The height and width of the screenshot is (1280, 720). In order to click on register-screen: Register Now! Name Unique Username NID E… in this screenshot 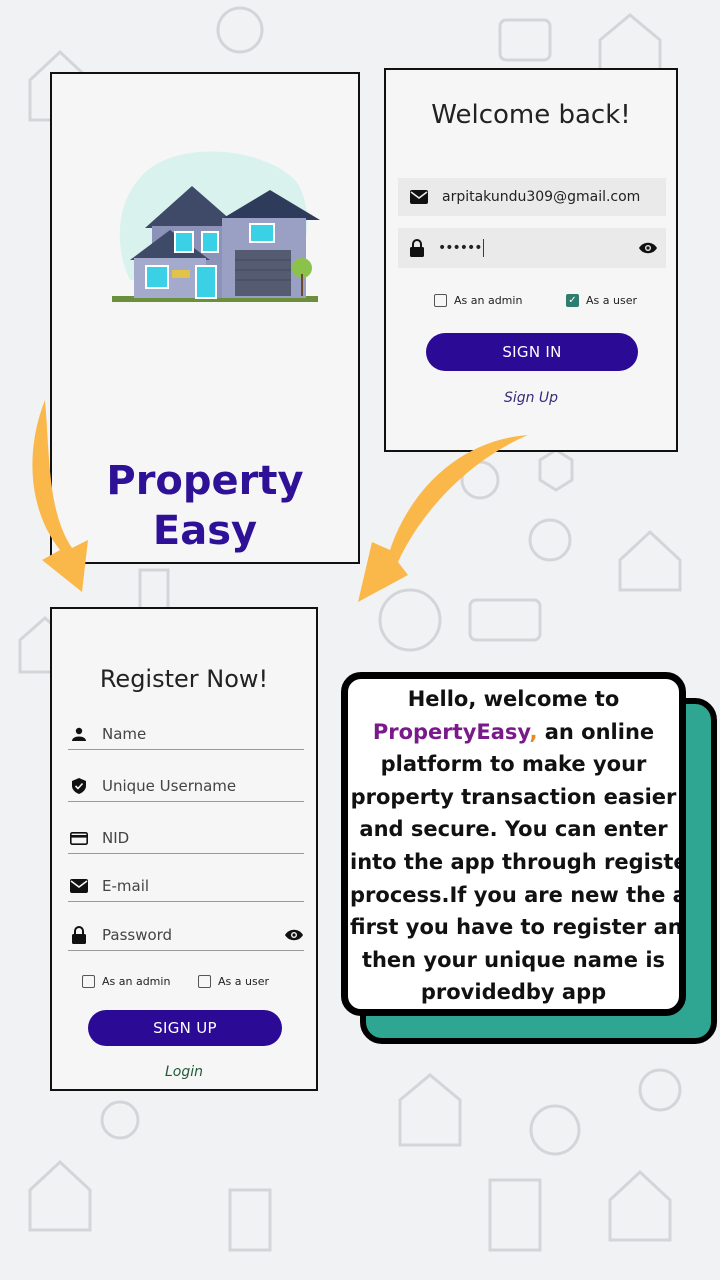, I will do `click(184, 849)`.